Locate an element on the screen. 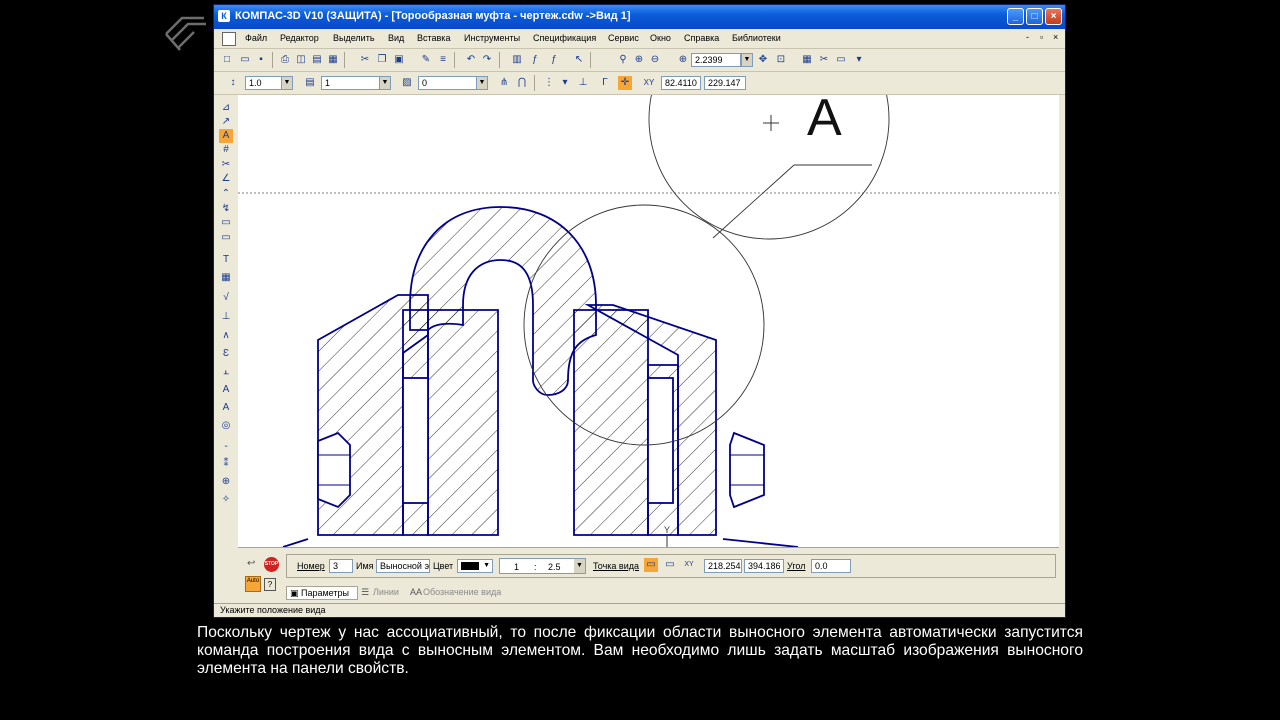 The image size is (1280, 720). table-icon: ▦ is located at coordinates (226, 278).